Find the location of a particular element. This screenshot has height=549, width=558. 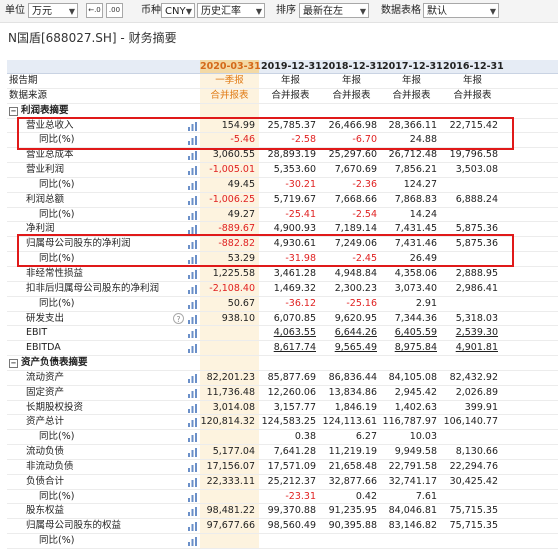

column-header: 2017-12-31 is located at coordinates (412, 66).